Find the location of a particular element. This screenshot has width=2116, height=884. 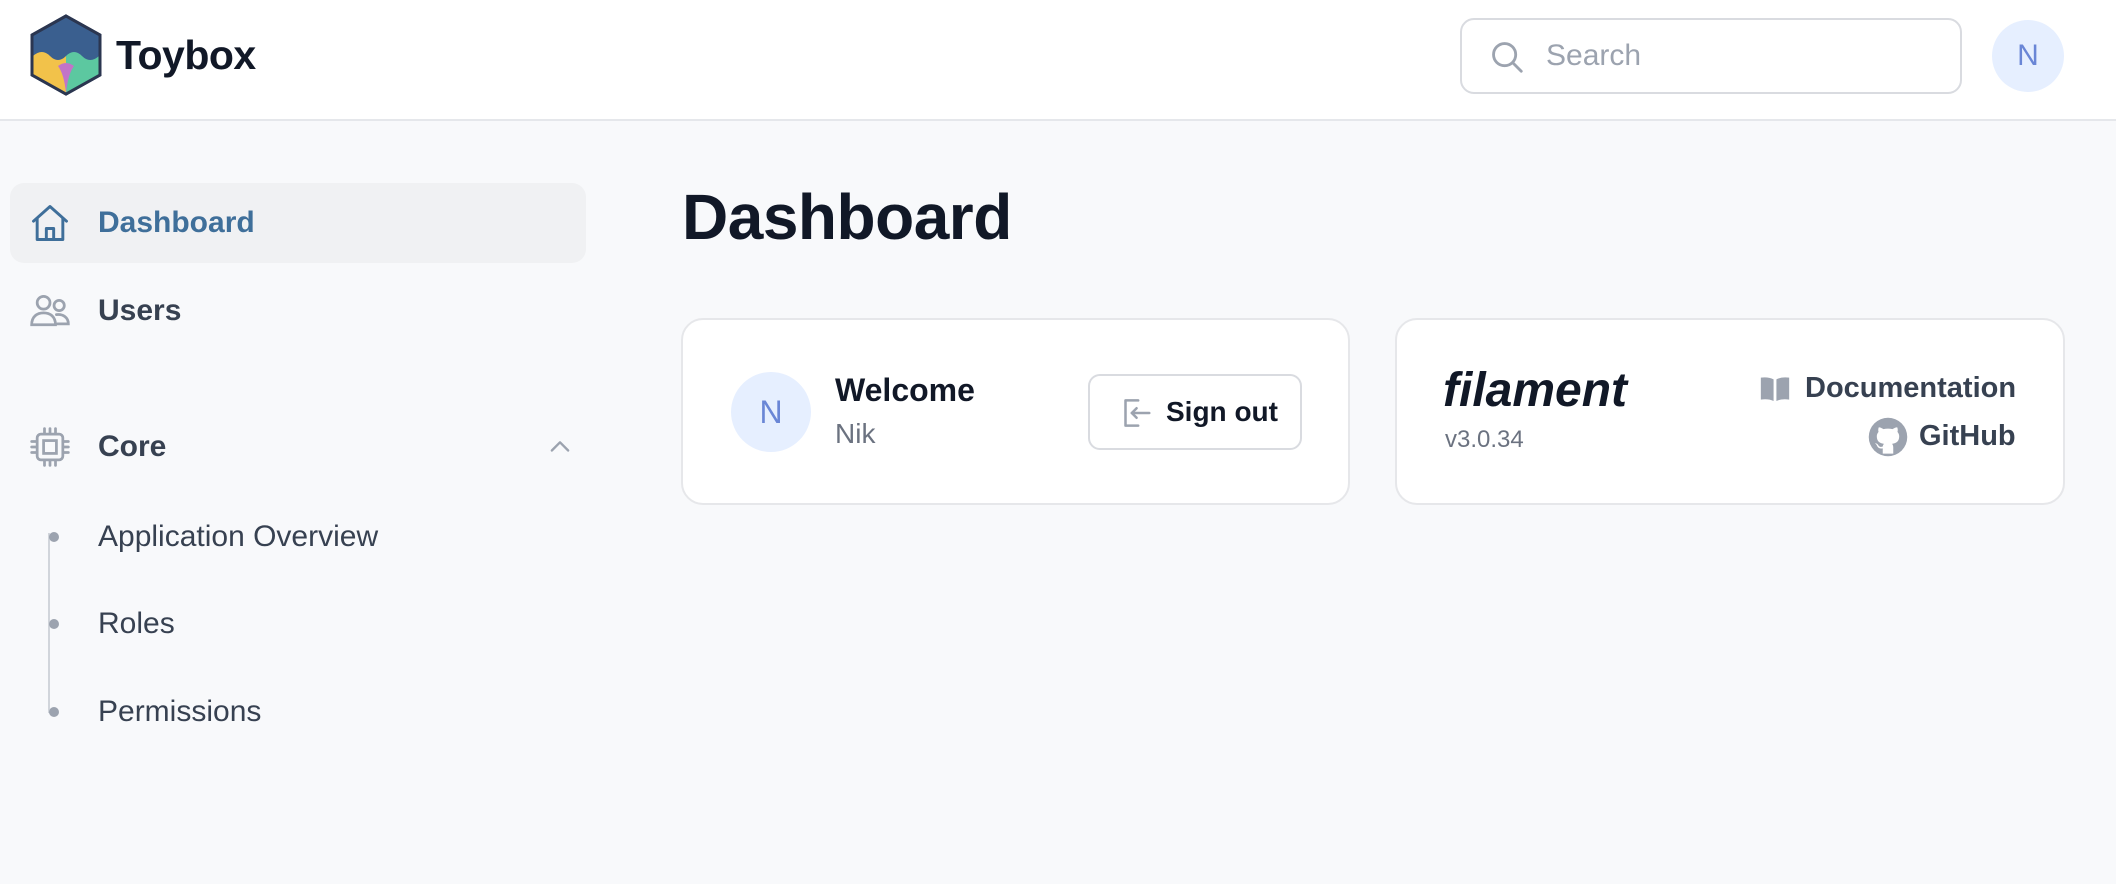

users-icon is located at coordinates (50, 310).